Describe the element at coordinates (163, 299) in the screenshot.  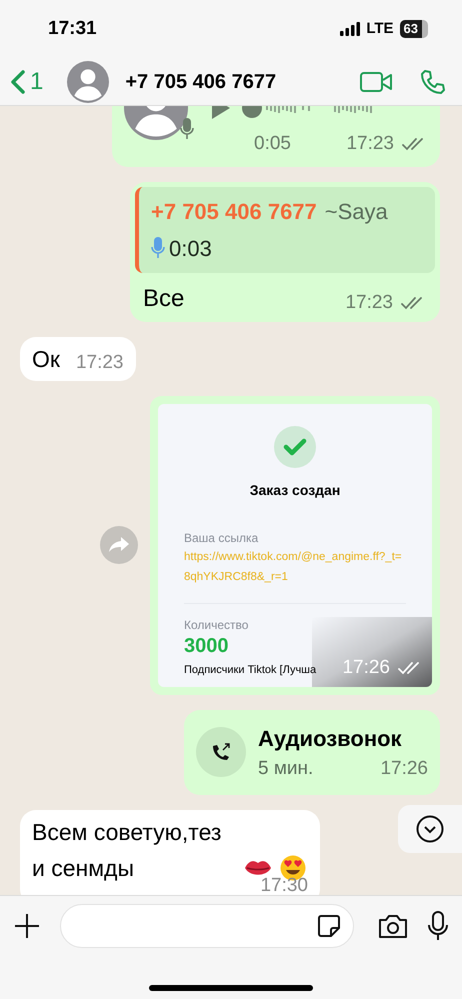
I see `message-text: Все` at that location.